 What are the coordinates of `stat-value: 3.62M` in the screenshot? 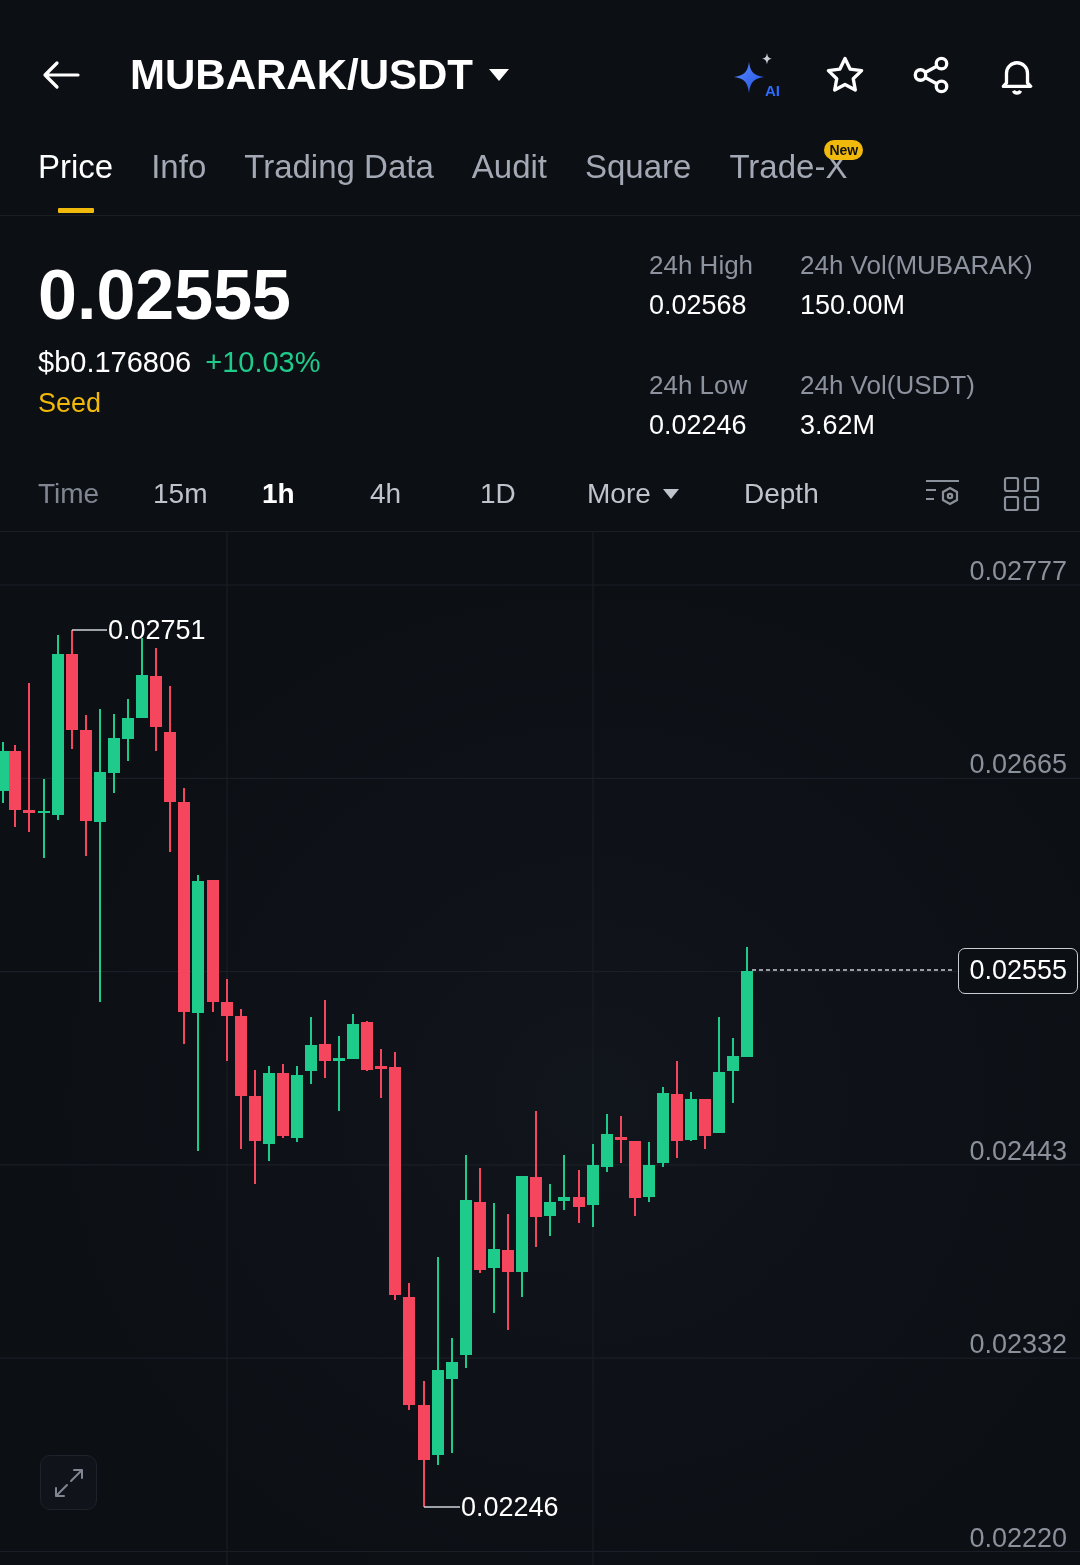 It's located at (838, 425).